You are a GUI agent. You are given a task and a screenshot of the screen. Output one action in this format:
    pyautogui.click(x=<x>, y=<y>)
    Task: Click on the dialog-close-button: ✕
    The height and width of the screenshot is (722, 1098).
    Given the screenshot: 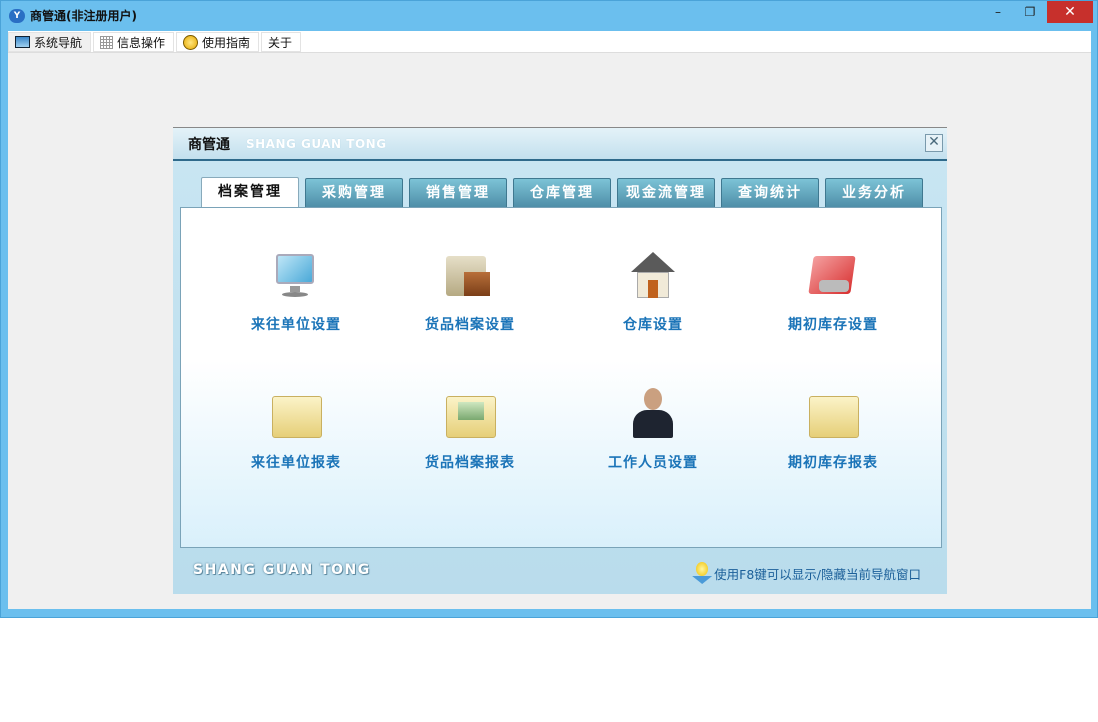 What is the action you would take?
    pyautogui.click(x=934, y=143)
    